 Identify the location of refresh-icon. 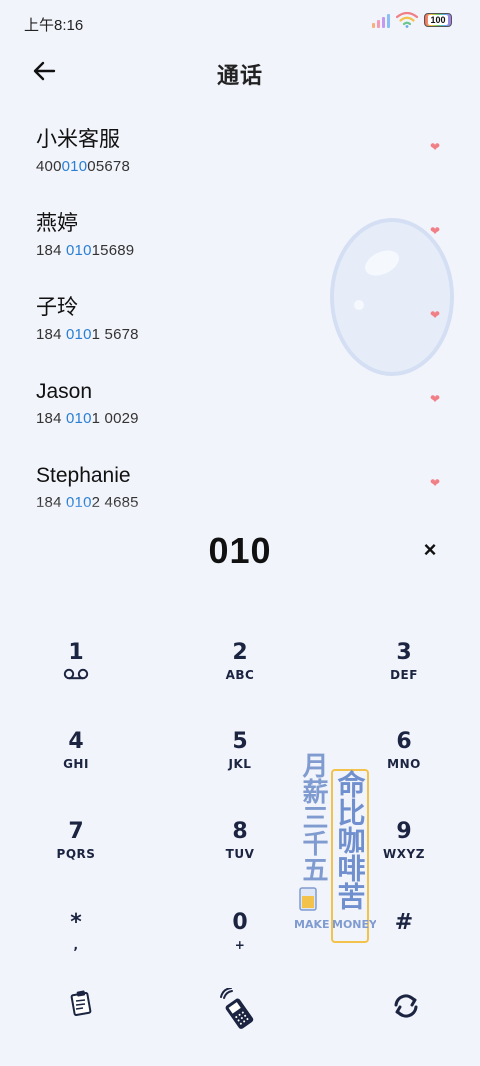
(406, 1006).